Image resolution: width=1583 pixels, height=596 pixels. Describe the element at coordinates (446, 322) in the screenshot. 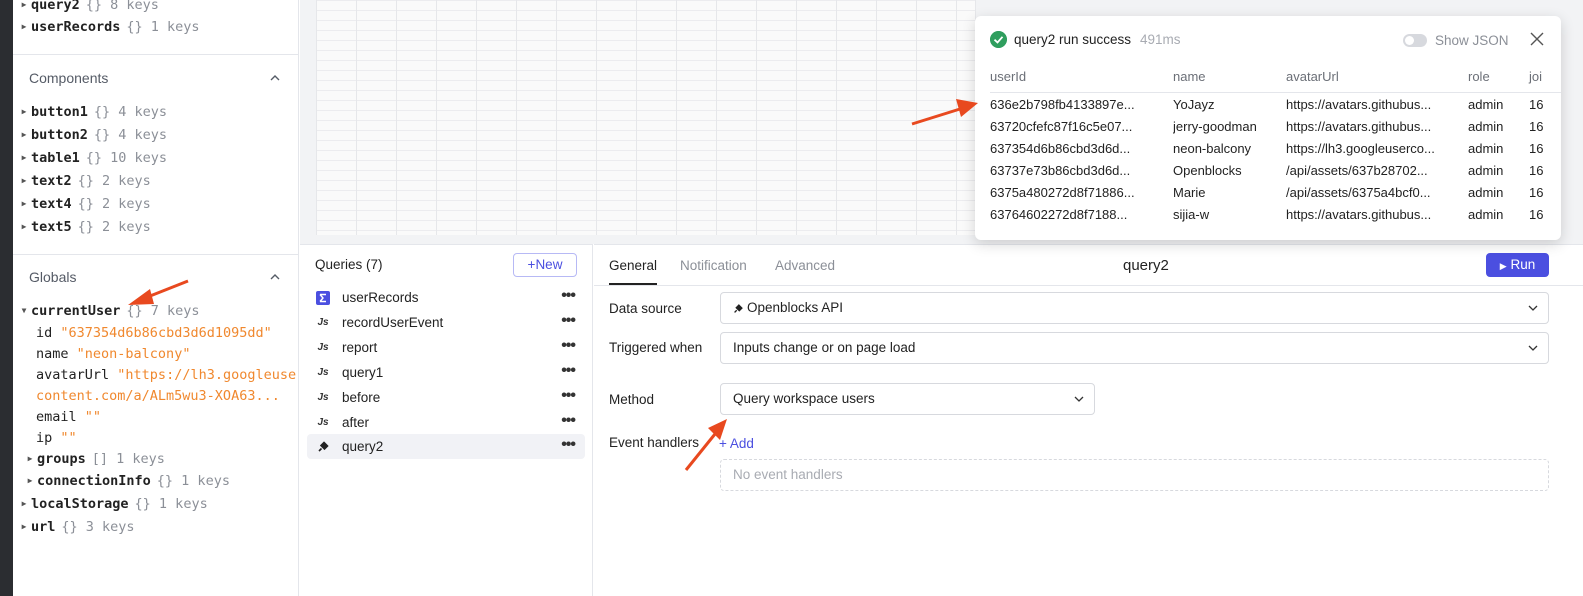

I see `query-item-recorduserevent: Js recordUserEvent •••` at that location.